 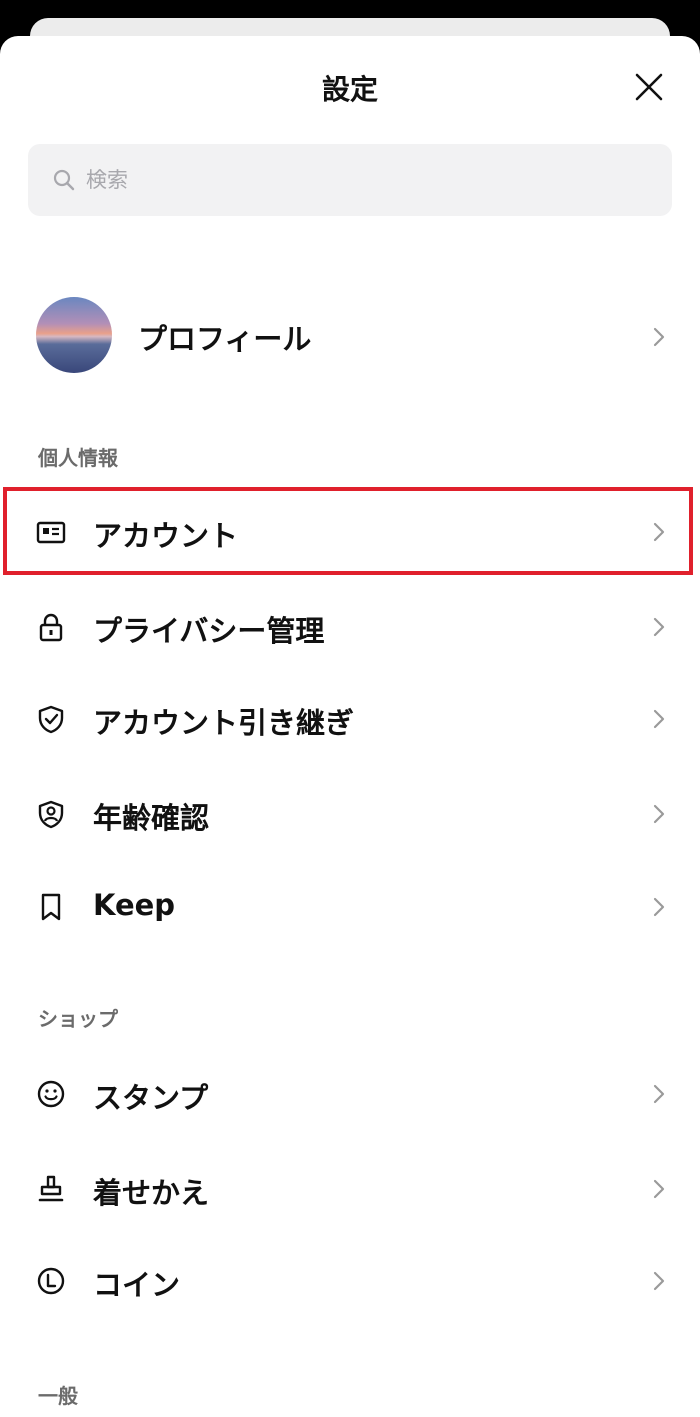 I want to click on settings-item-label: コイン, so click(x=137, y=1285).